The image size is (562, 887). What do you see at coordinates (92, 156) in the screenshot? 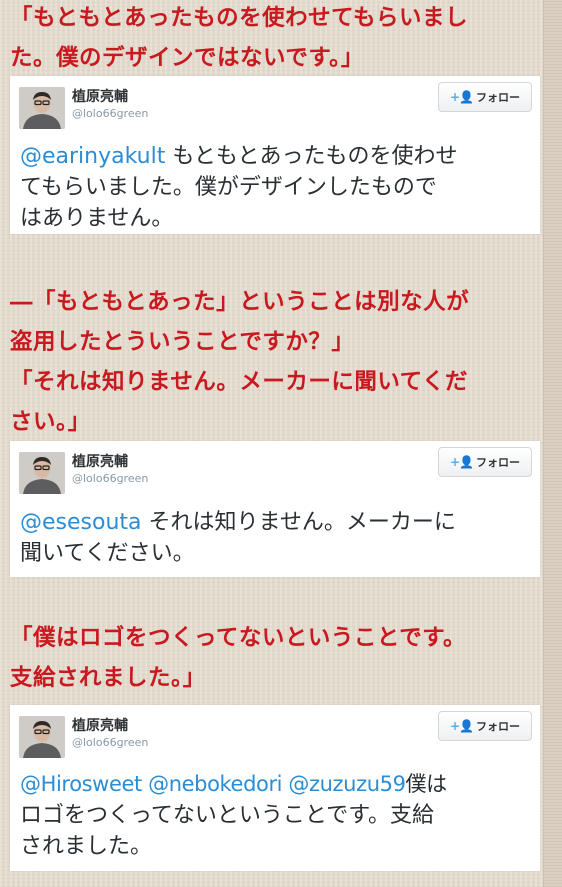
I see `mention-link: @earinyakult` at bounding box center [92, 156].